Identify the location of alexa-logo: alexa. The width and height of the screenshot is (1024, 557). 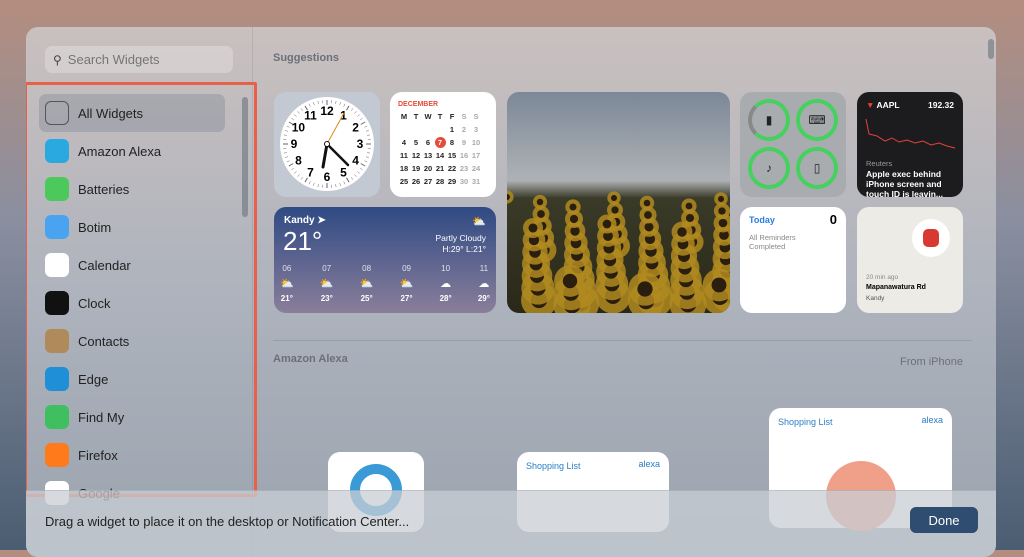
(932, 420).